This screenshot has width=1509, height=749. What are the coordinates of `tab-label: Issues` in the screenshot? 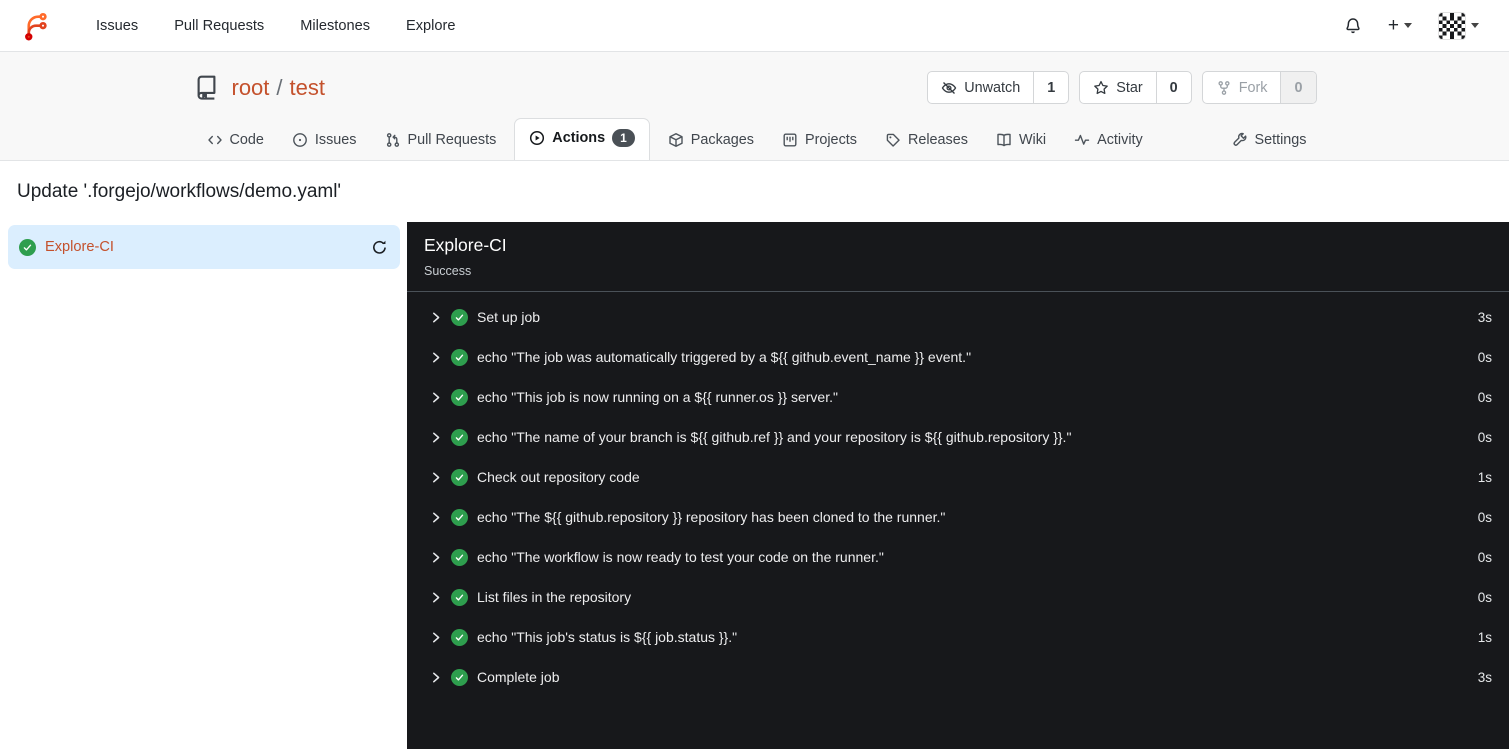 It's located at (335, 140).